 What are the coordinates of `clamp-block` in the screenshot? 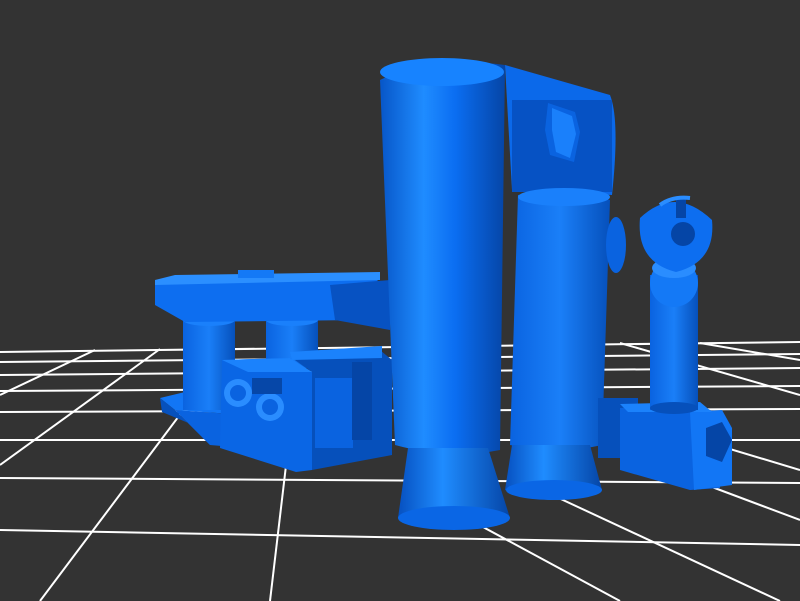 It's located at (306, 409).